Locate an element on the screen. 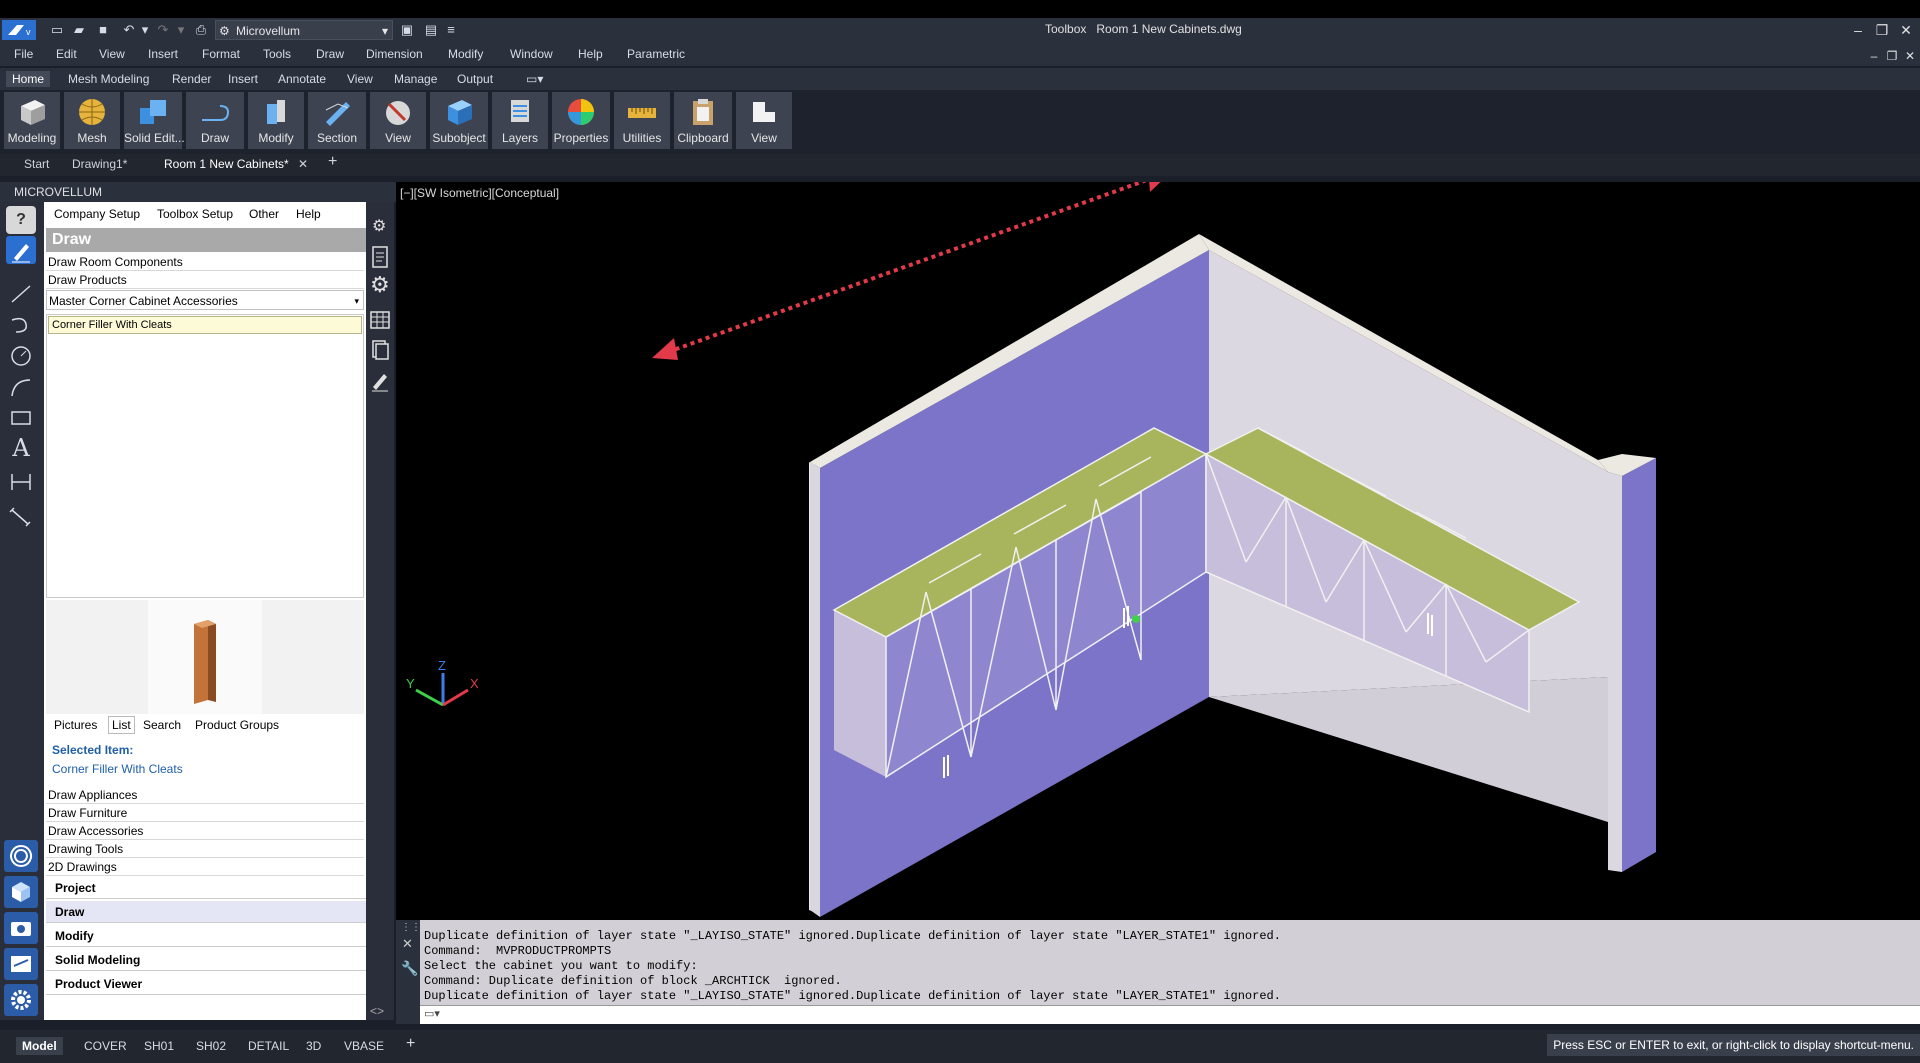 The height and width of the screenshot is (1063, 1920). menu-edit: Edit is located at coordinates (66, 54).